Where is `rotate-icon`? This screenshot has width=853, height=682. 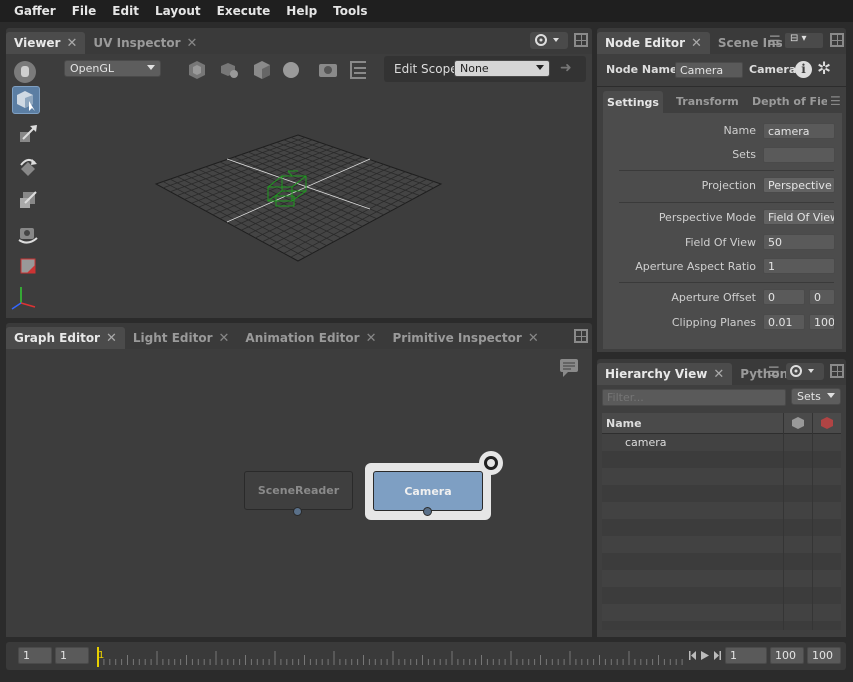 rotate-icon is located at coordinates (28, 167).